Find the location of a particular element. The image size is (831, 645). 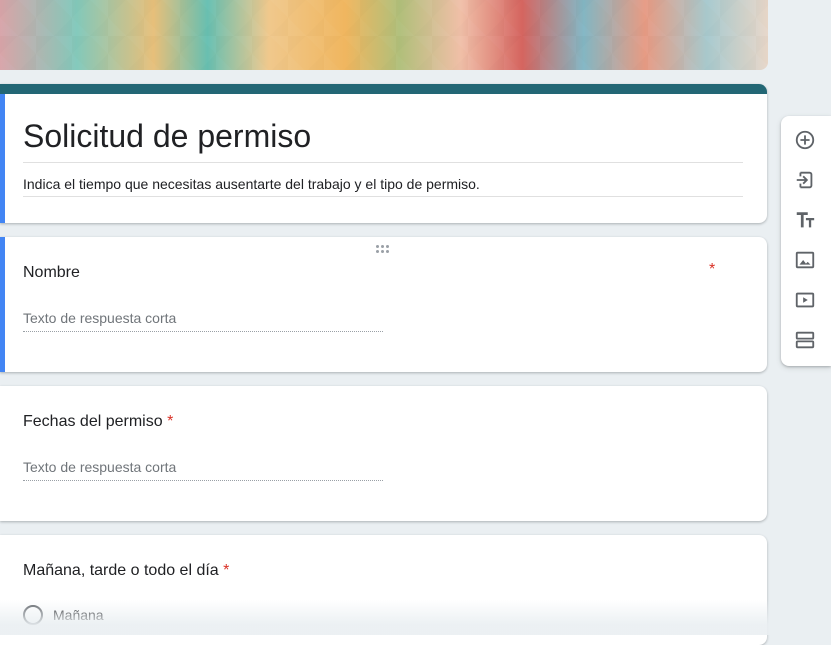

add-title-icon is located at coordinates (805, 220).